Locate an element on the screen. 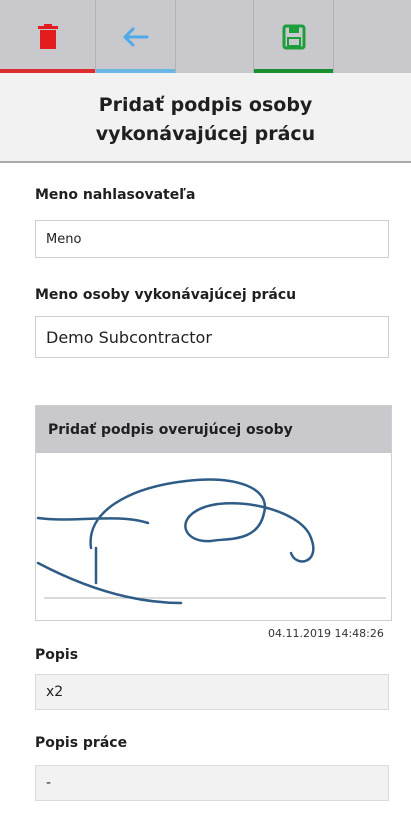  back-button is located at coordinates (136, 36).